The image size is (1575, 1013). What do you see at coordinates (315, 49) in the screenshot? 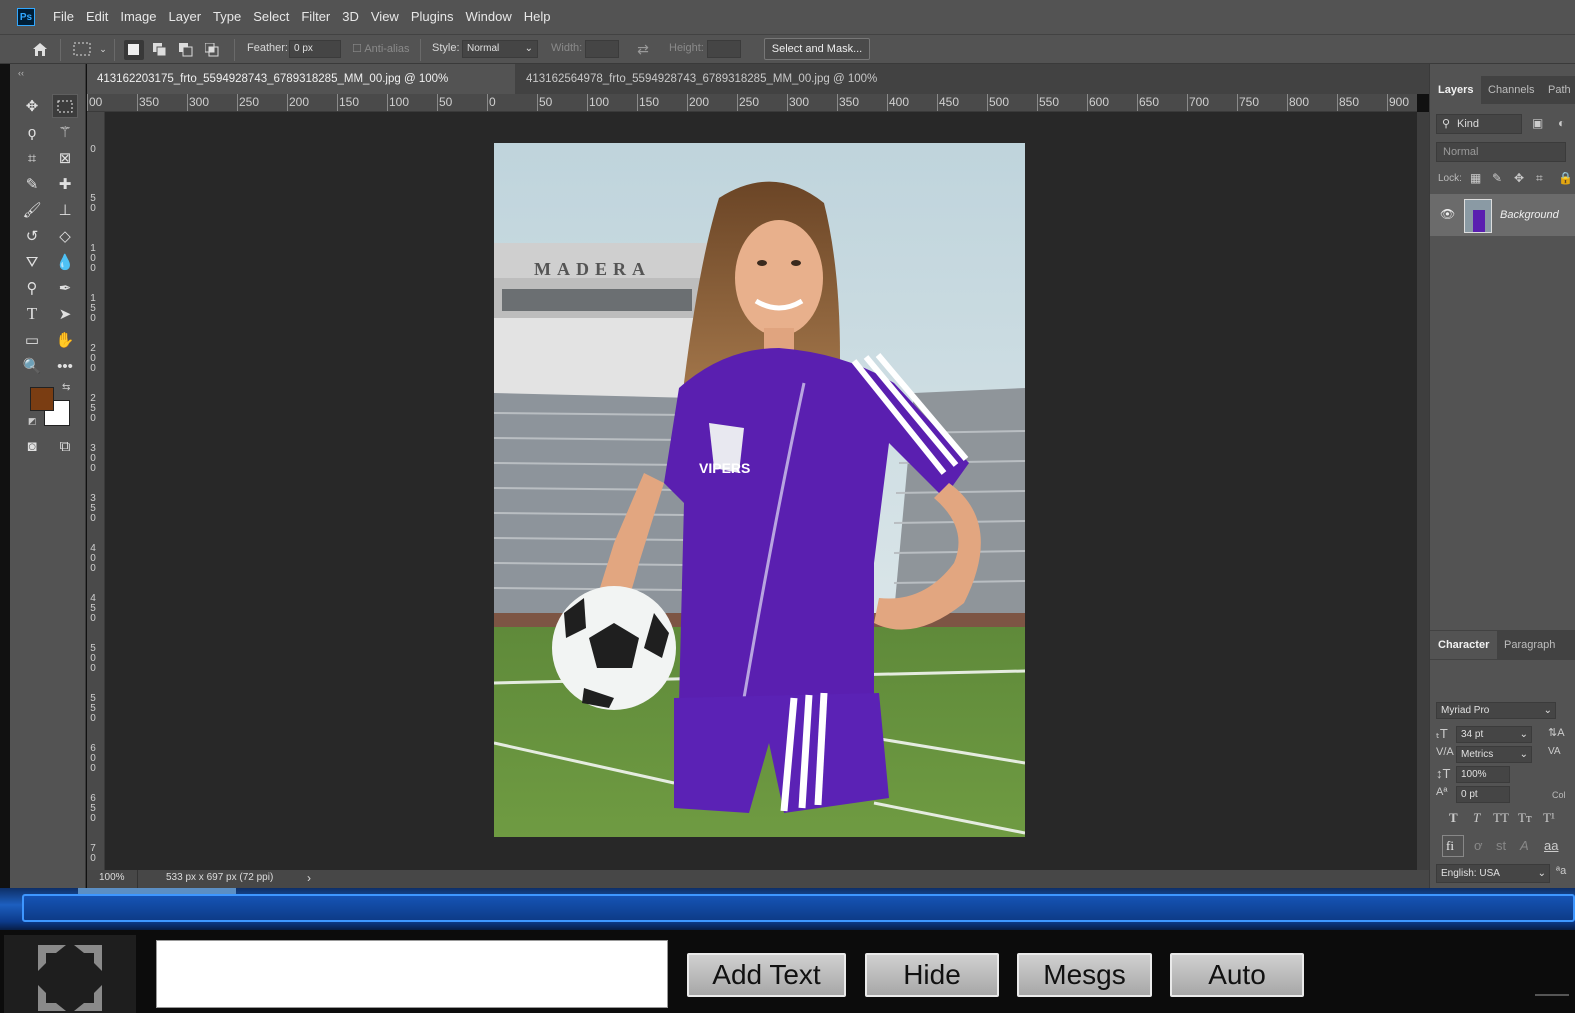
I see `feather-input: 0 px` at bounding box center [315, 49].